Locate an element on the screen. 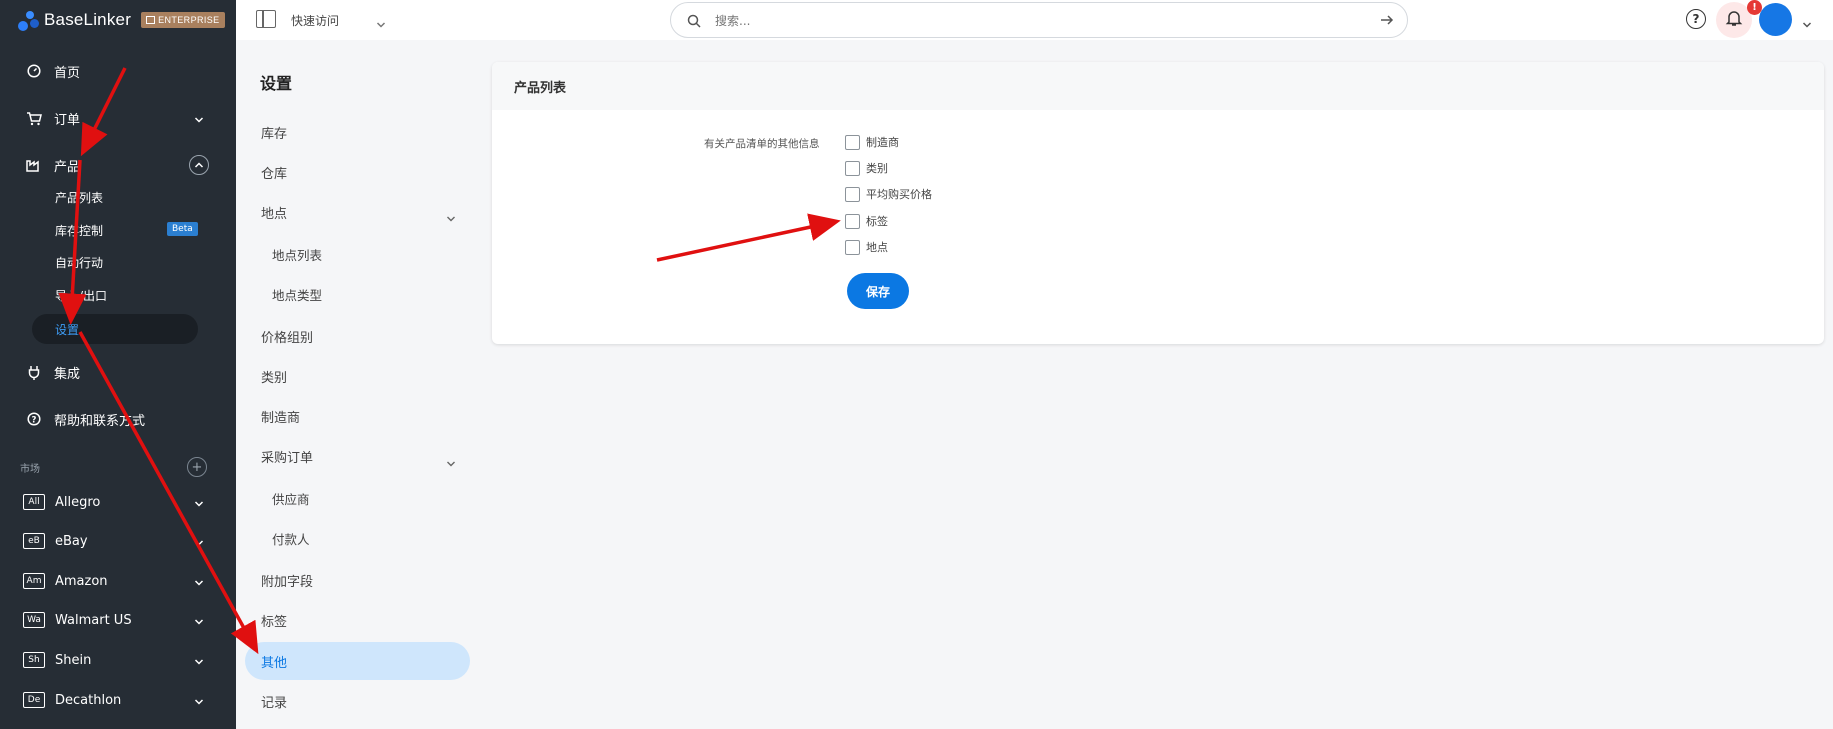 This screenshot has height=729, width=1833. marketplace-allegro: All Allegro is located at coordinates (118, 502).